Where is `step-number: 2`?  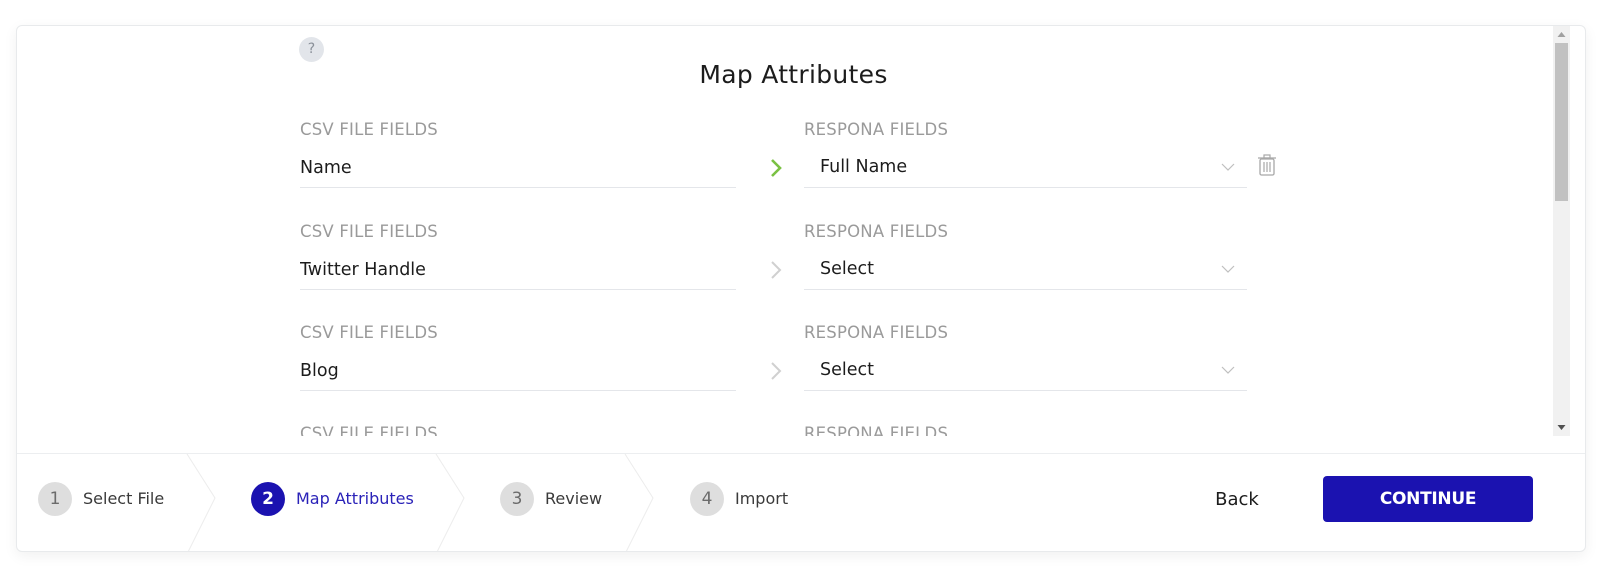
step-number: 2 is located at coordinates (268, 499).